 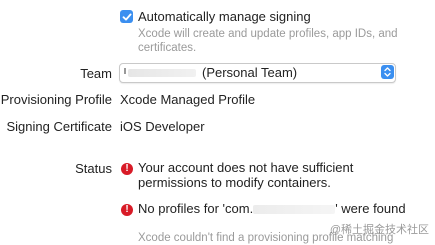 I want to click on auto-manage-signing-label: Automatically manage signing, so click(x=224, y=16).